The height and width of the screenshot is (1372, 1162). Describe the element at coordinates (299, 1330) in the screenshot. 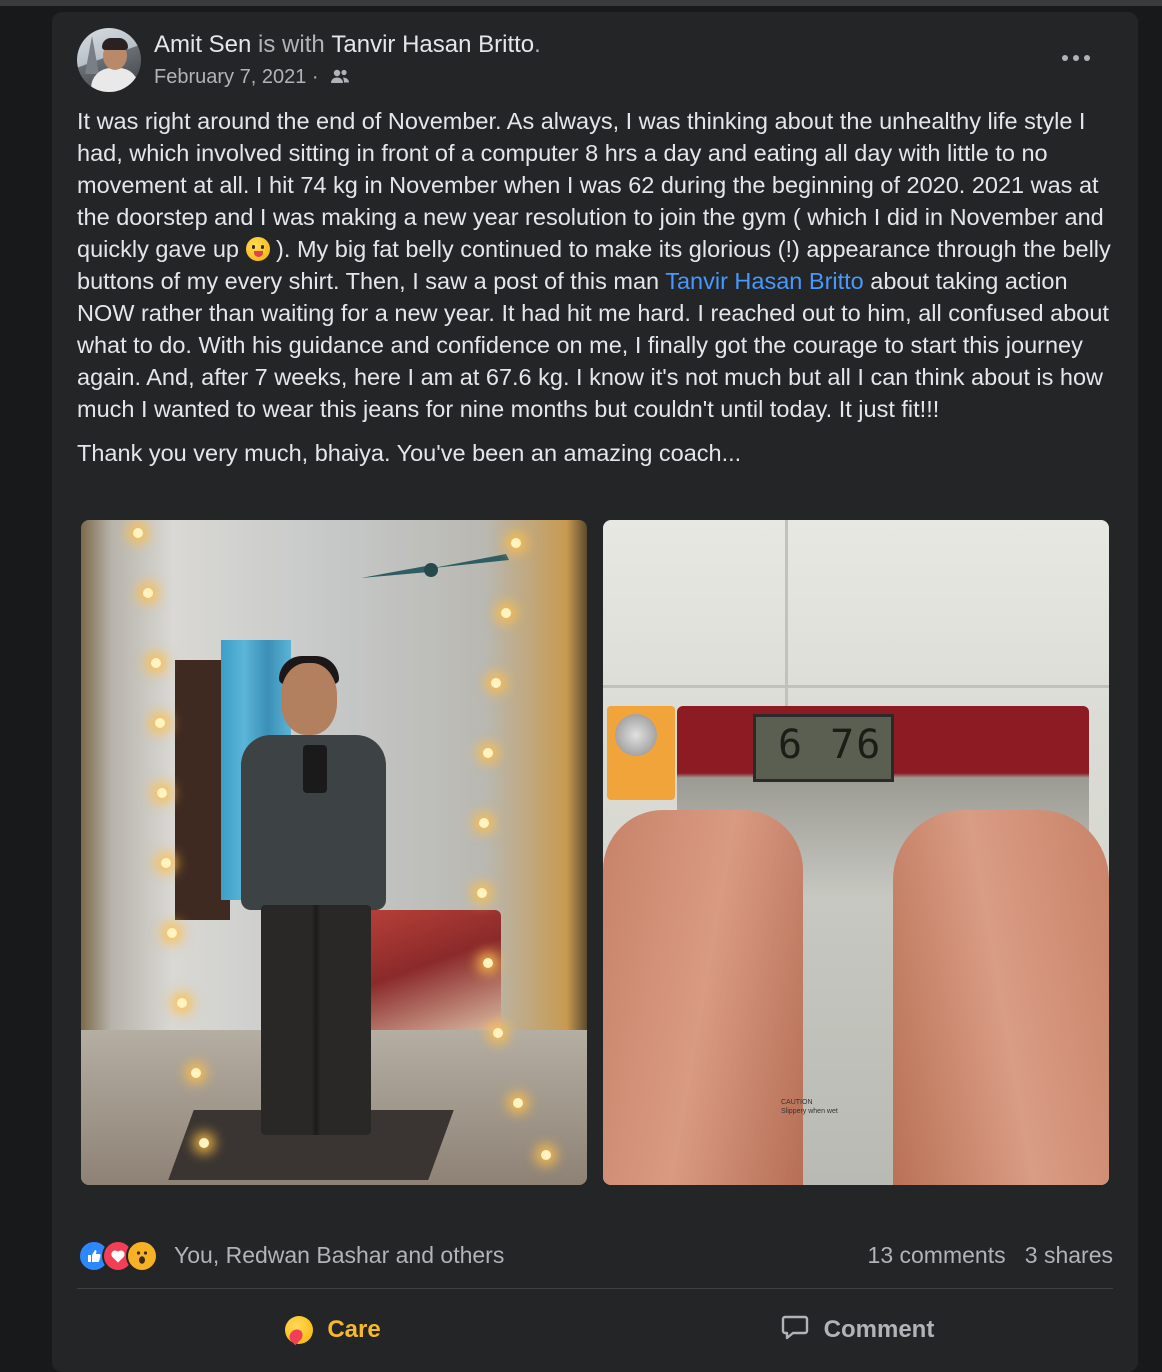

I see `care-emoji-icon` at that location.